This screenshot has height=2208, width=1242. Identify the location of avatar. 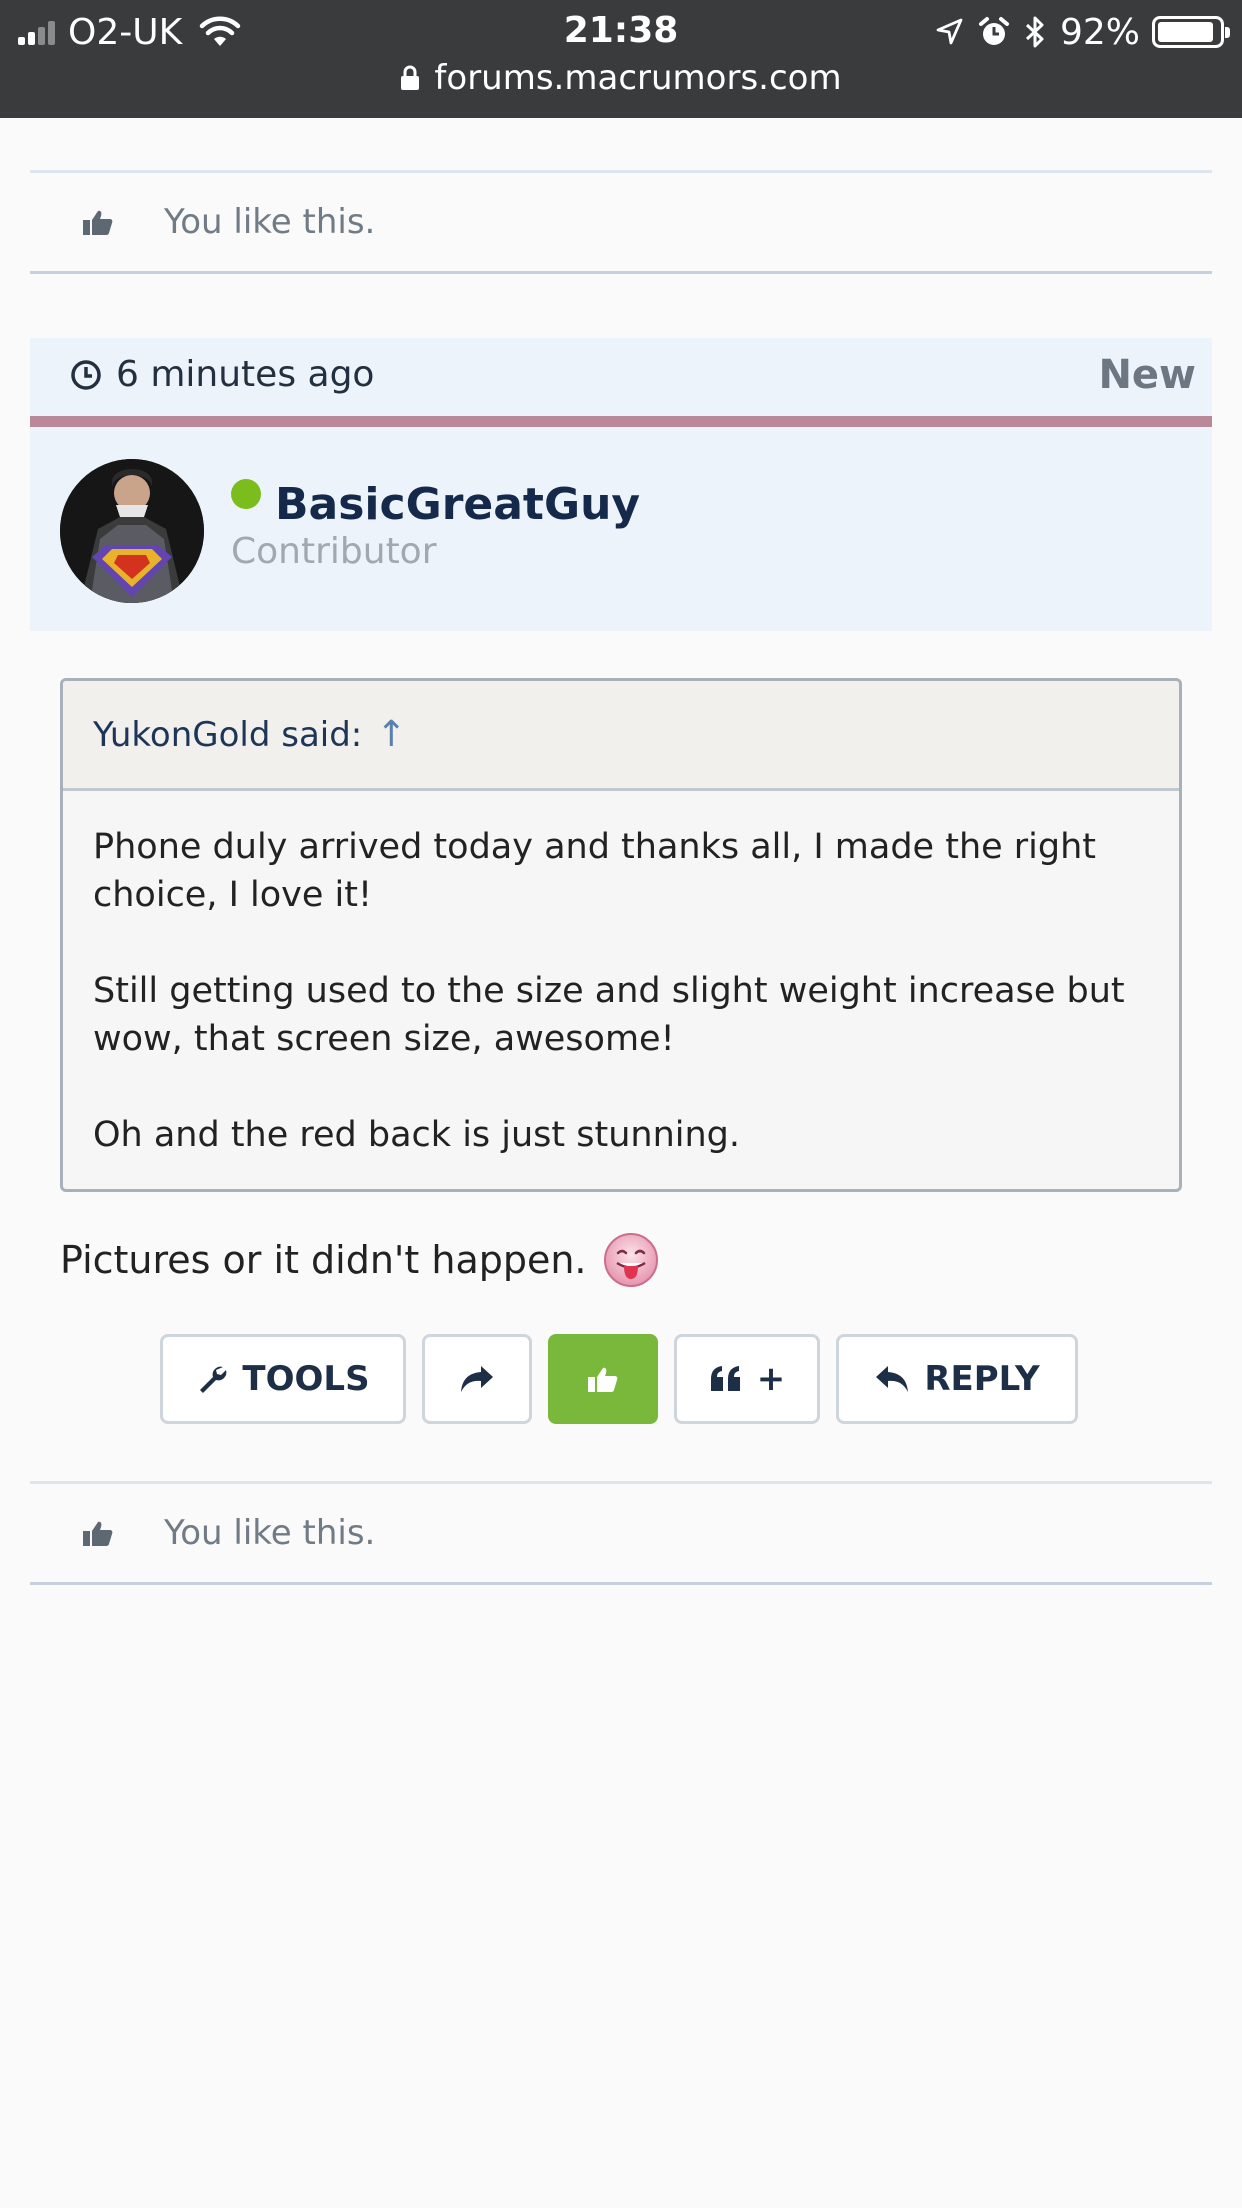
(132, 531).